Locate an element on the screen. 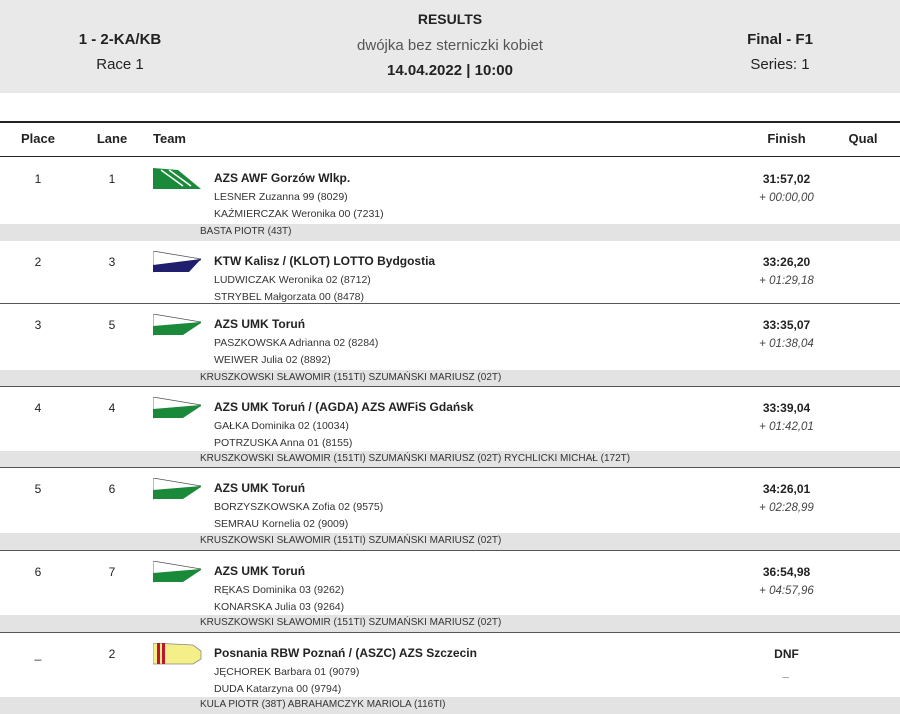  column-header-lane: Lane is located at coordinates (112, 138).